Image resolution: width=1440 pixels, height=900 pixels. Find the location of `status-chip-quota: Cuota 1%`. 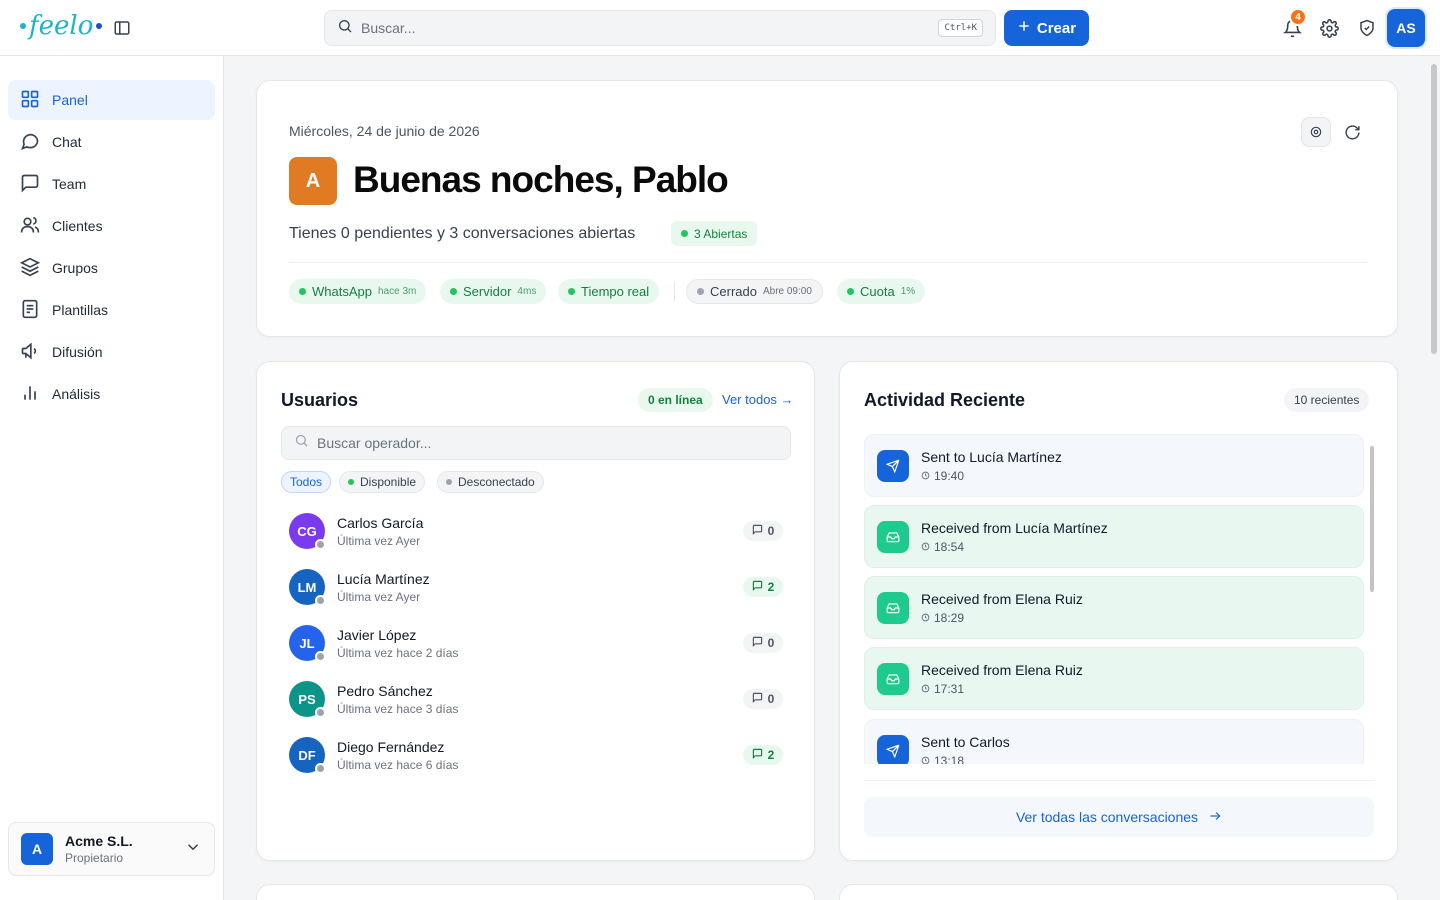

status-chip-quota: Cuota 1% is located at coordinates (881, 291).